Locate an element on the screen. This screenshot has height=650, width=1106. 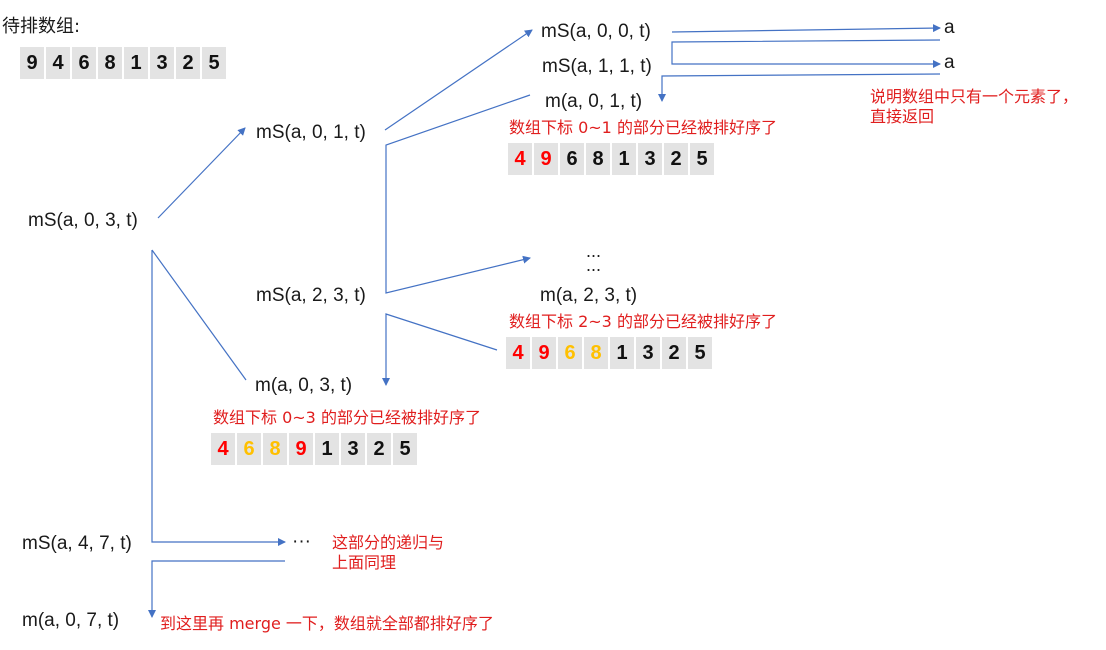
title-label: 待排数组: is located at coordinates (41, 26).